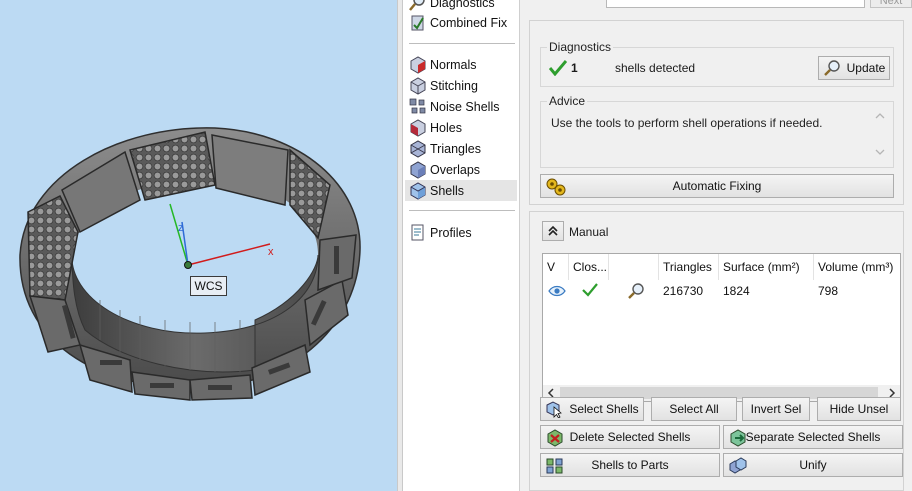 The width and height of the screenshot is (912, 491). What do you see at coordinates (555, 438) in the screenshot?
I see `delete-cube-icon` at bounding box center [555, 438].